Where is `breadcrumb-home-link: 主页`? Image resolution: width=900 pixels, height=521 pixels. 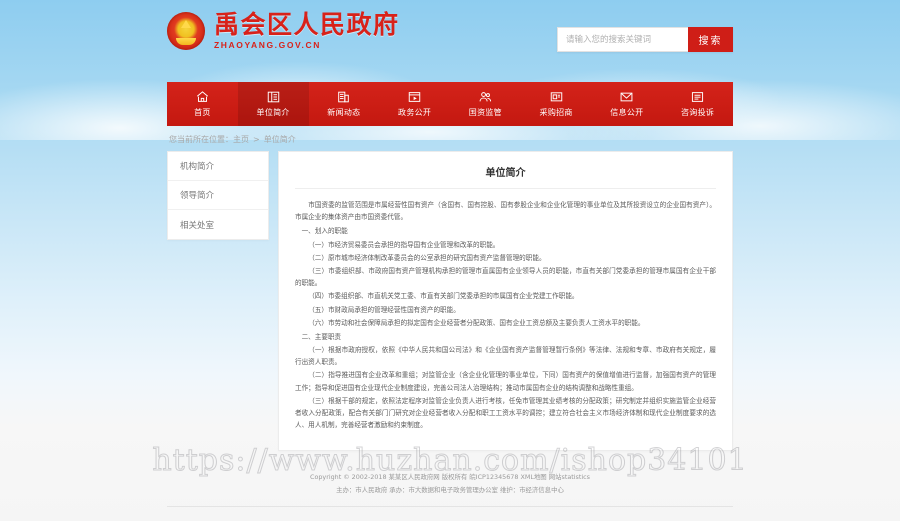 breadcrumb-home-link: 主页 is located at coordinates (241, 139).